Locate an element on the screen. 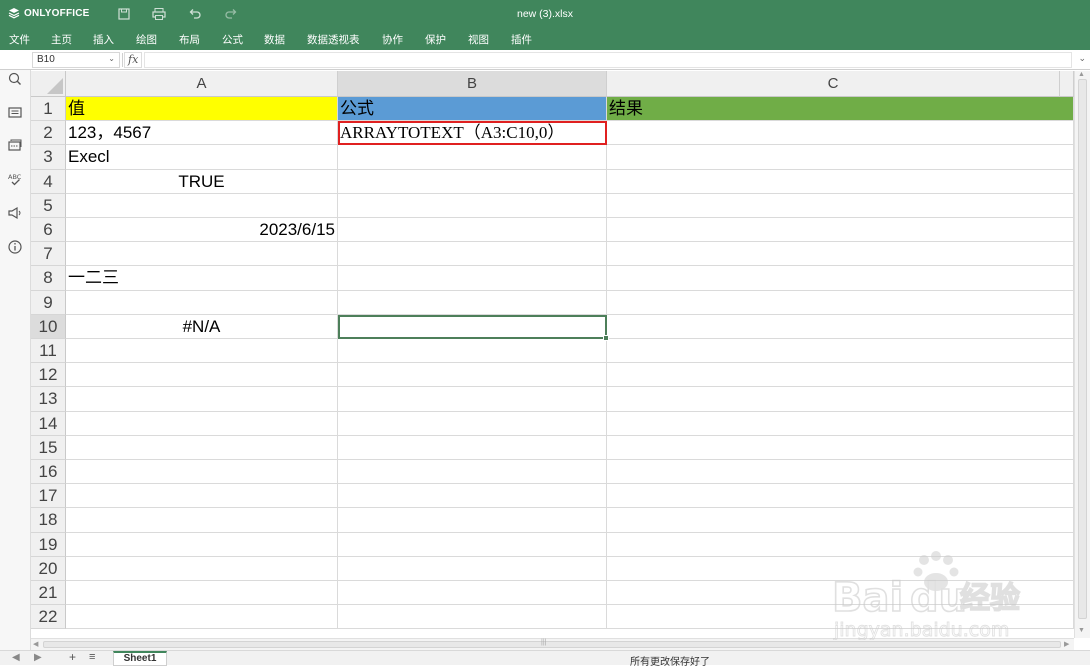  column-header-c: C is located at coordinates (833, 84).